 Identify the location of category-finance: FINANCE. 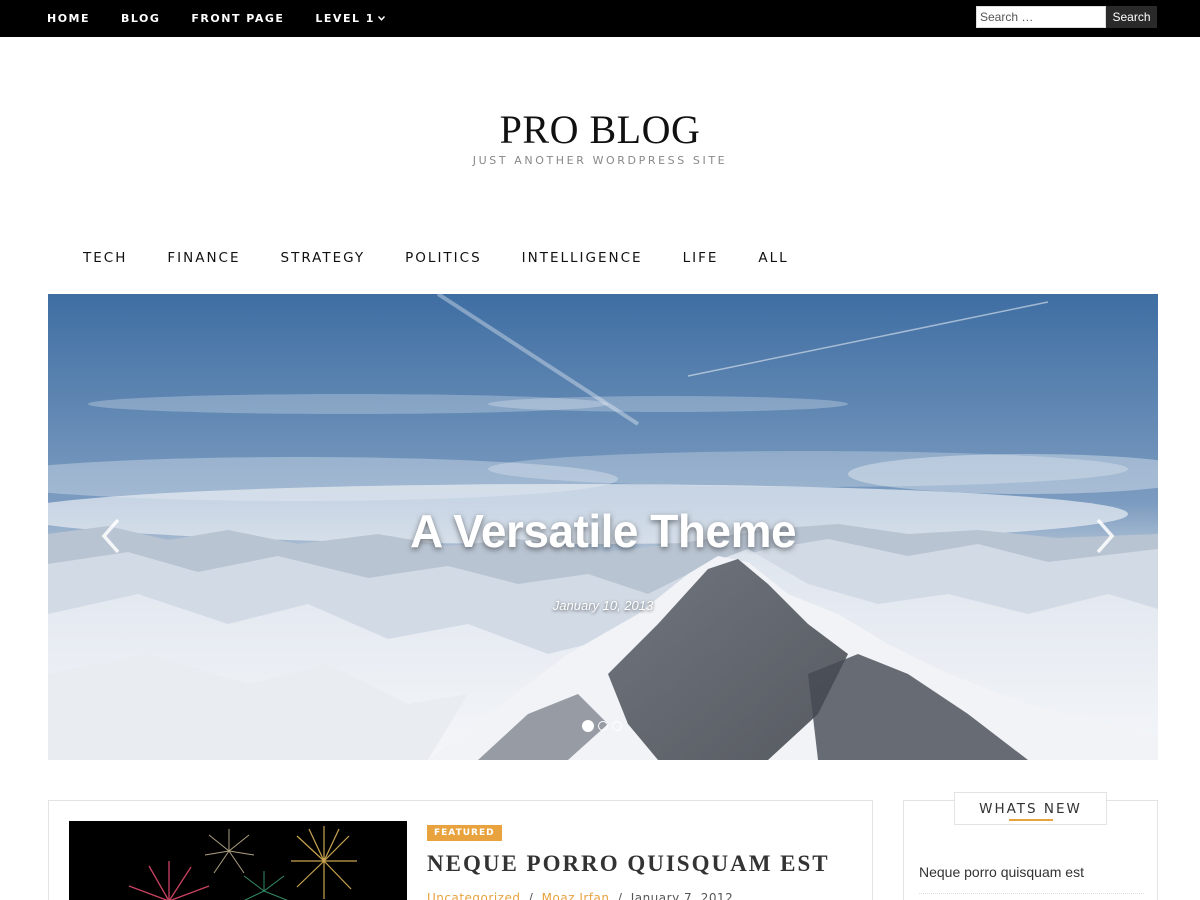
(203, 258).